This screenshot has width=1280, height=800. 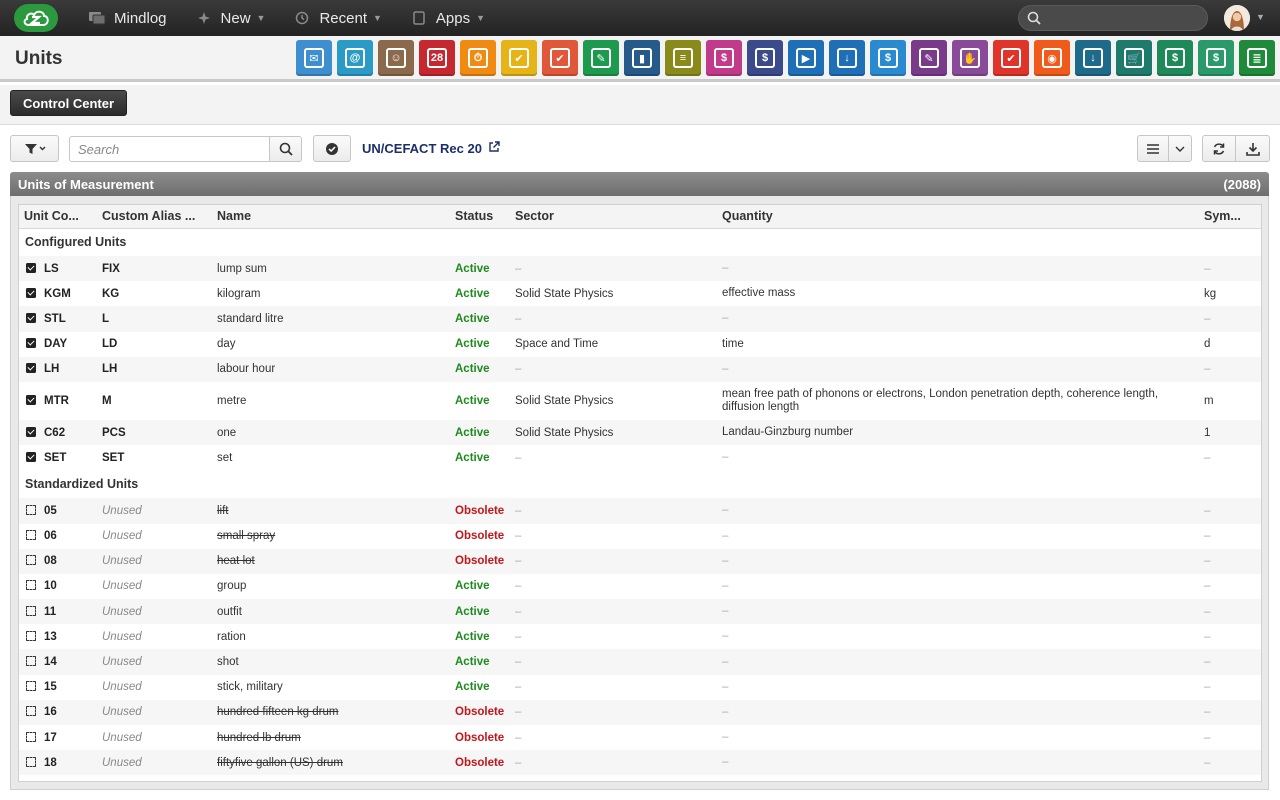 What do you see at coordinates (519, 58) in the screenshot?
I see `tasks-icon: ✔` at bounding box center [519, 58].